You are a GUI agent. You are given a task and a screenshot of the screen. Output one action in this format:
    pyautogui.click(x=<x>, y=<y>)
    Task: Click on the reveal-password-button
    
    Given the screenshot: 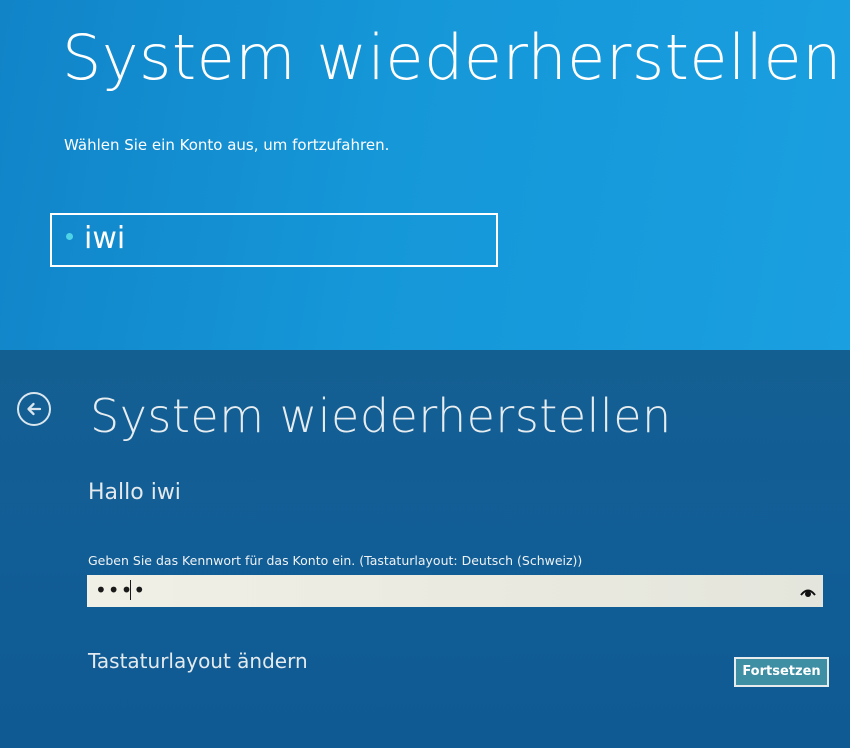 What is the action you would take?
    pyautogui.click(x=808, y=591)
    